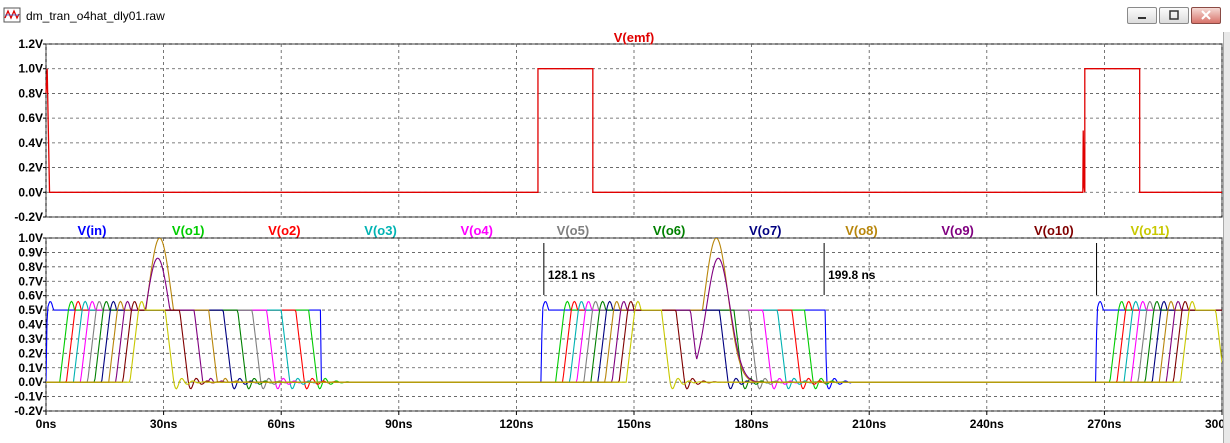 The width and height of the screenshot is (1230, 443). What do you see at coordinates (46, 424) in the screenshot?
I see `x-tick-label: 0ns` at bounding box center [46, 424].